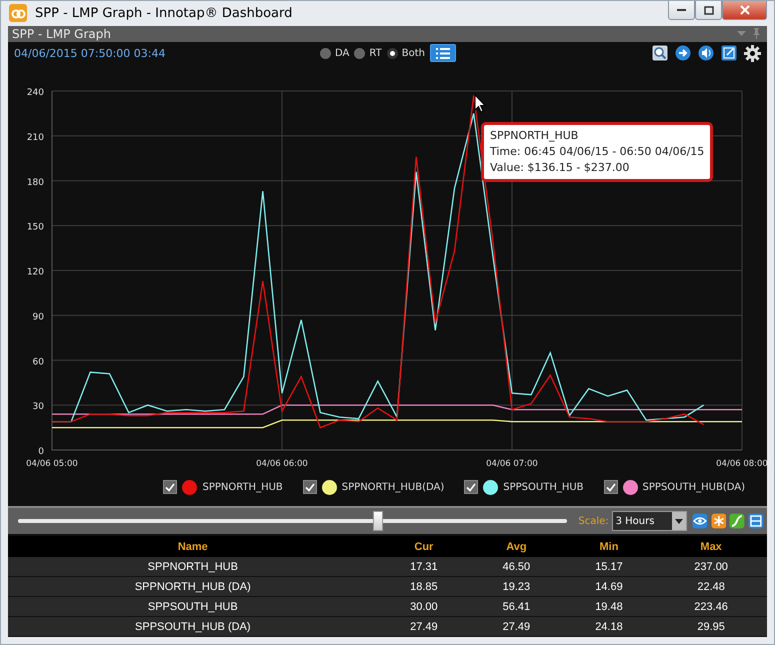 The image size is (775, 645). Describe the element at coordinates (35, 183) in the screenshot. I see `y-tick-label: 180` at that location.